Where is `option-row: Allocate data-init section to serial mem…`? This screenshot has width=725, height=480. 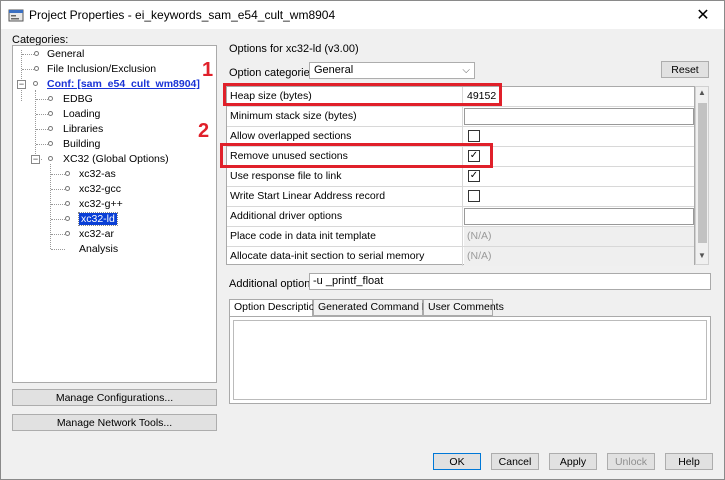
option-row: Allocate data-init section to serial mem… is located at coordinates (460, 257).